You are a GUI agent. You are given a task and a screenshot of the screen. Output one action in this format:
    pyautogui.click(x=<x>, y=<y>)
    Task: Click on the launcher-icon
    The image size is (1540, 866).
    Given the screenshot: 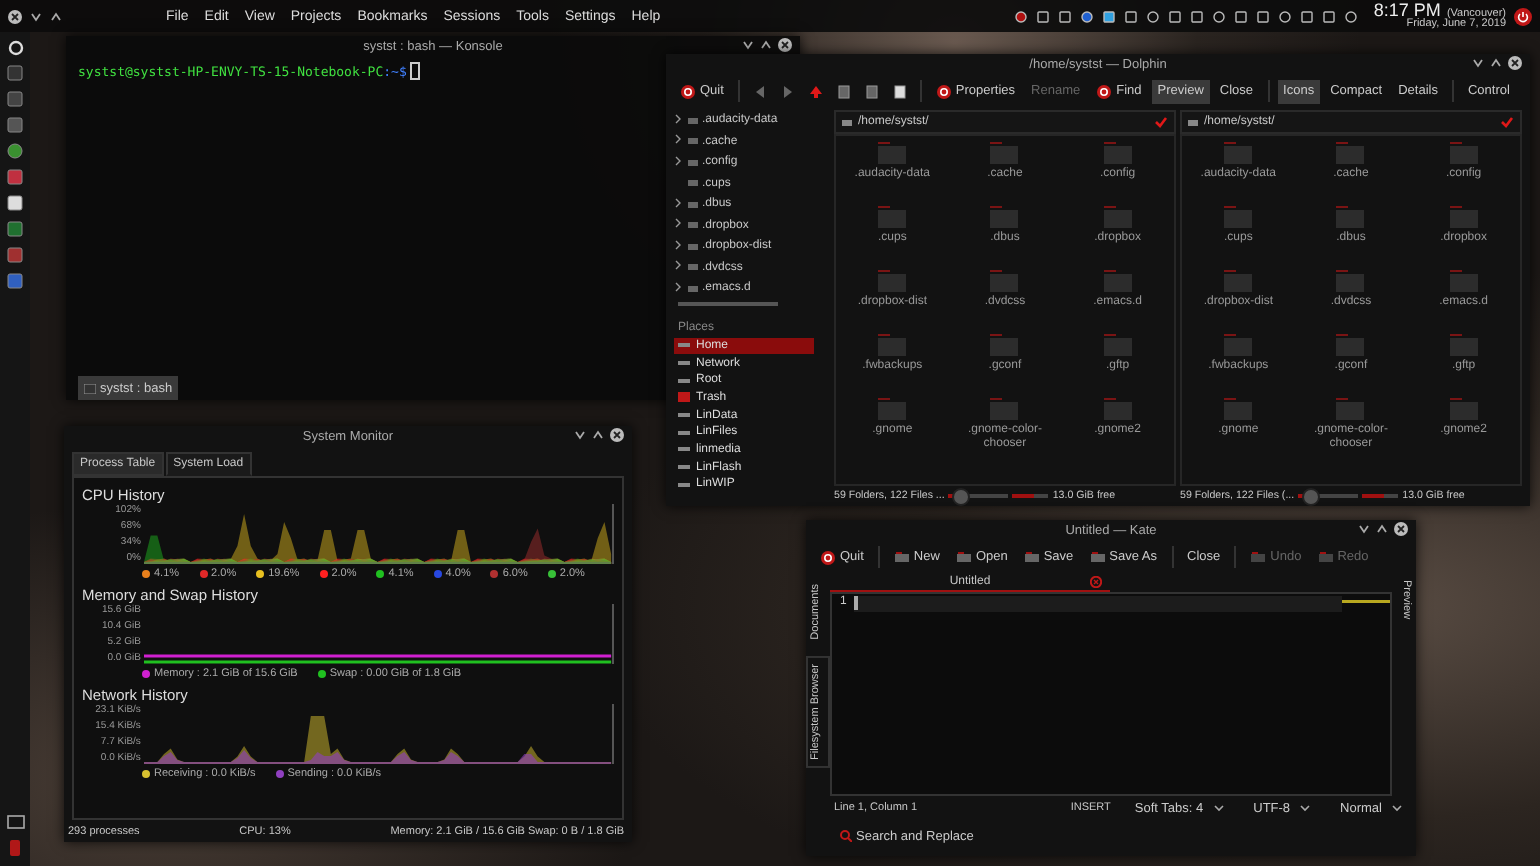 What is the action you would take?
    pyautogui.click(x=15, y=48)
    